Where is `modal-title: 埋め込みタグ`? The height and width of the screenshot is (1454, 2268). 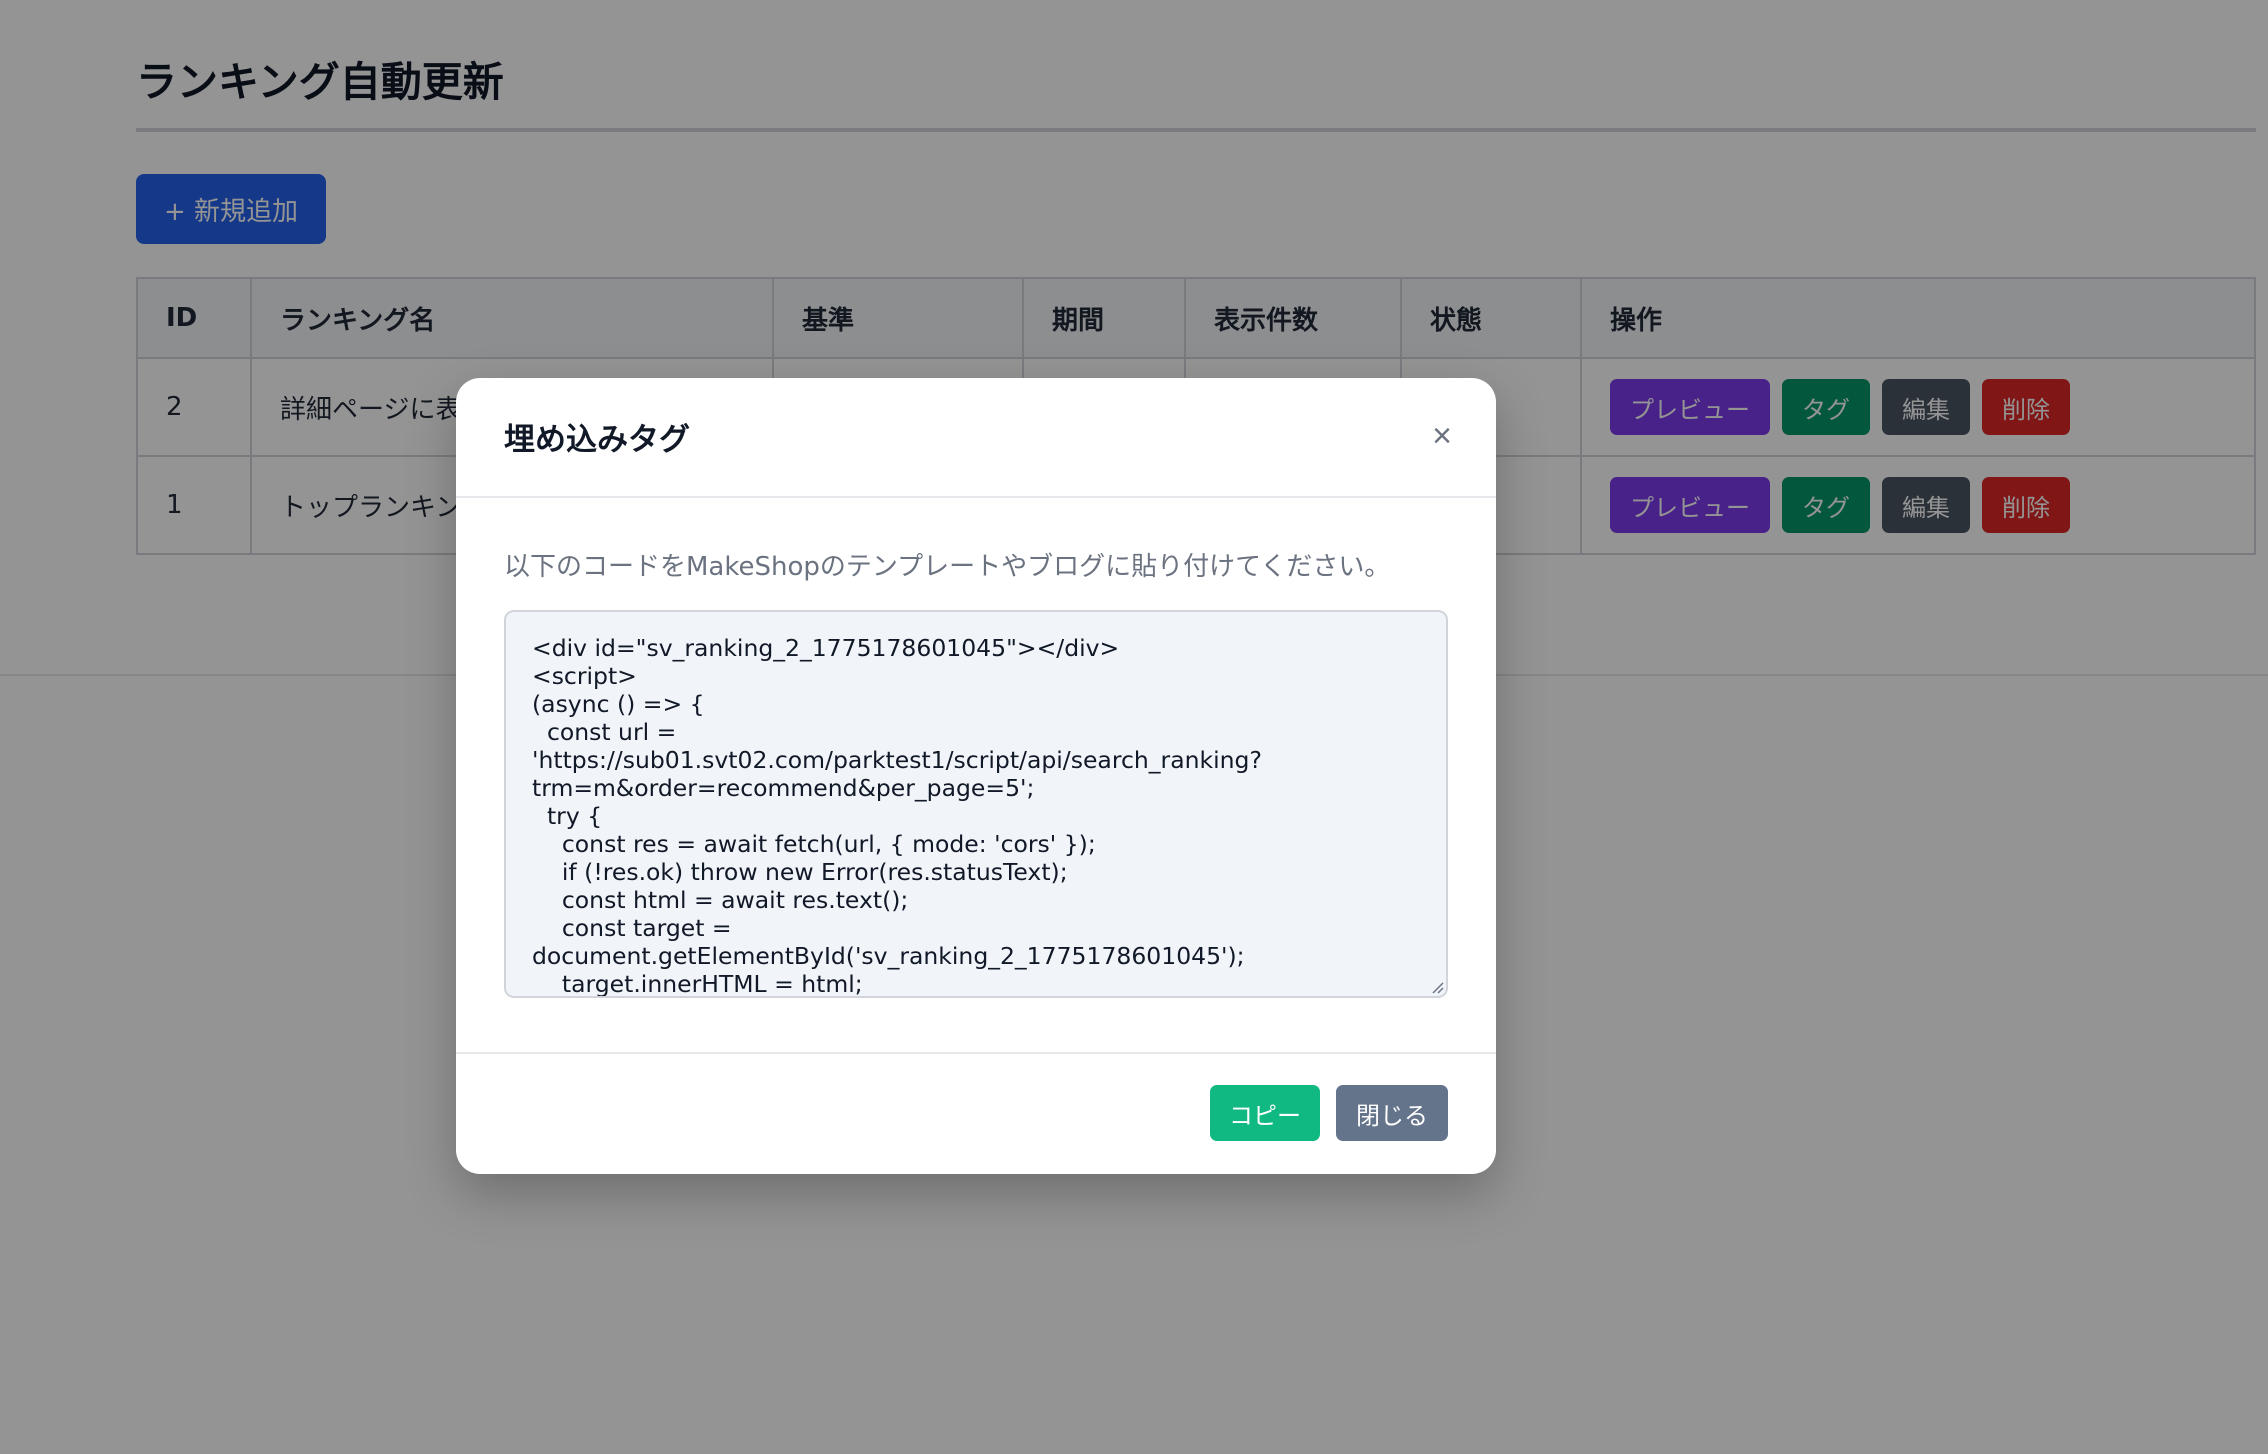
modal-title: 埋め込みタグ is located at coordinates (597, 440).